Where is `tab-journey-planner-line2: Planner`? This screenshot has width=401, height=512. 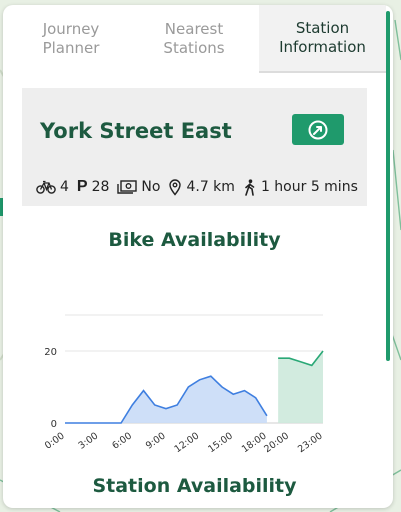
tab-journey-planner-line2: Planner is located at coordinates (71, 48).